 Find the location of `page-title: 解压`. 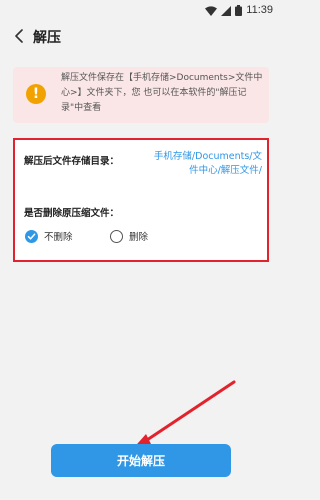

page-title: 解压 is located at coordinates (47, 38).